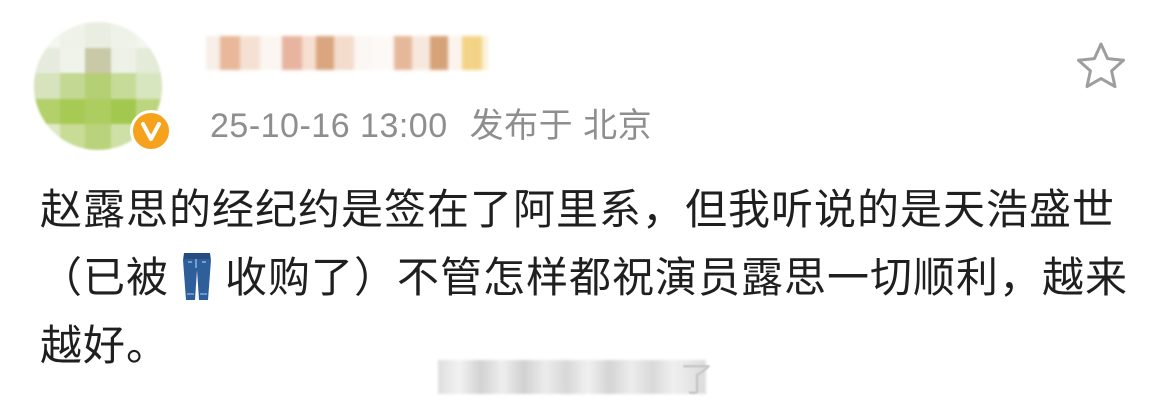 This screenshot has width=1169, height=405. I want to click on verified-check-icon, so click(151, 131).